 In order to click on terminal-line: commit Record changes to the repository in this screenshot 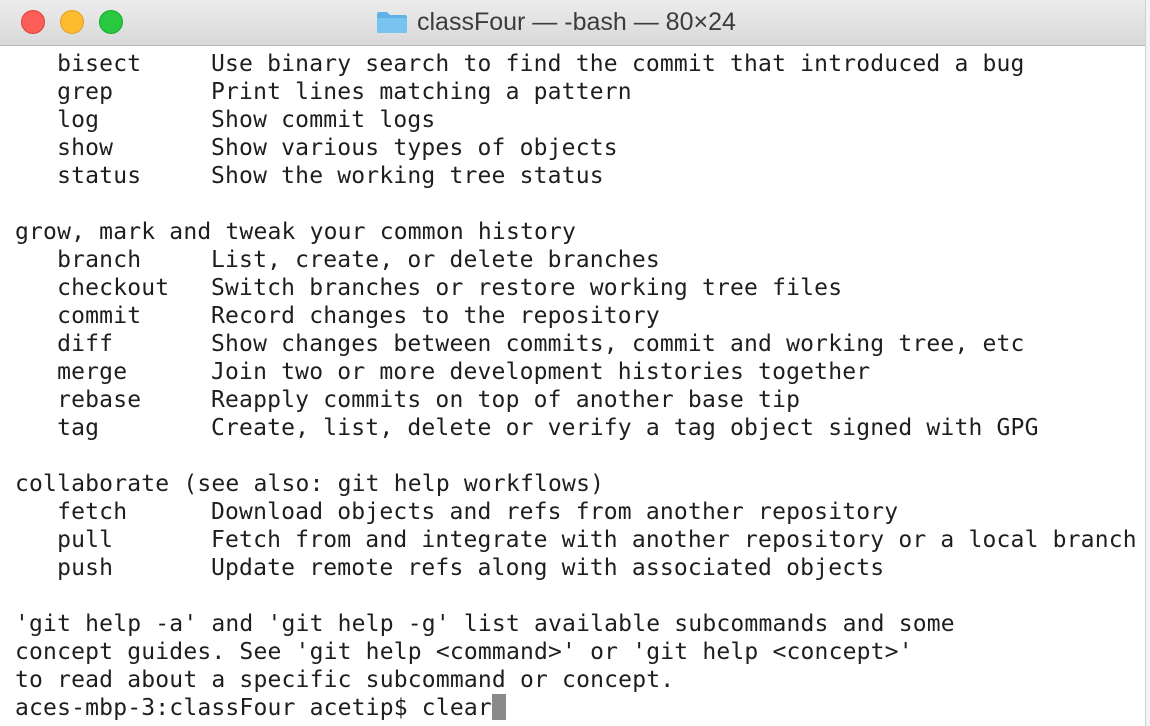, I will do `click(580, 316)`.